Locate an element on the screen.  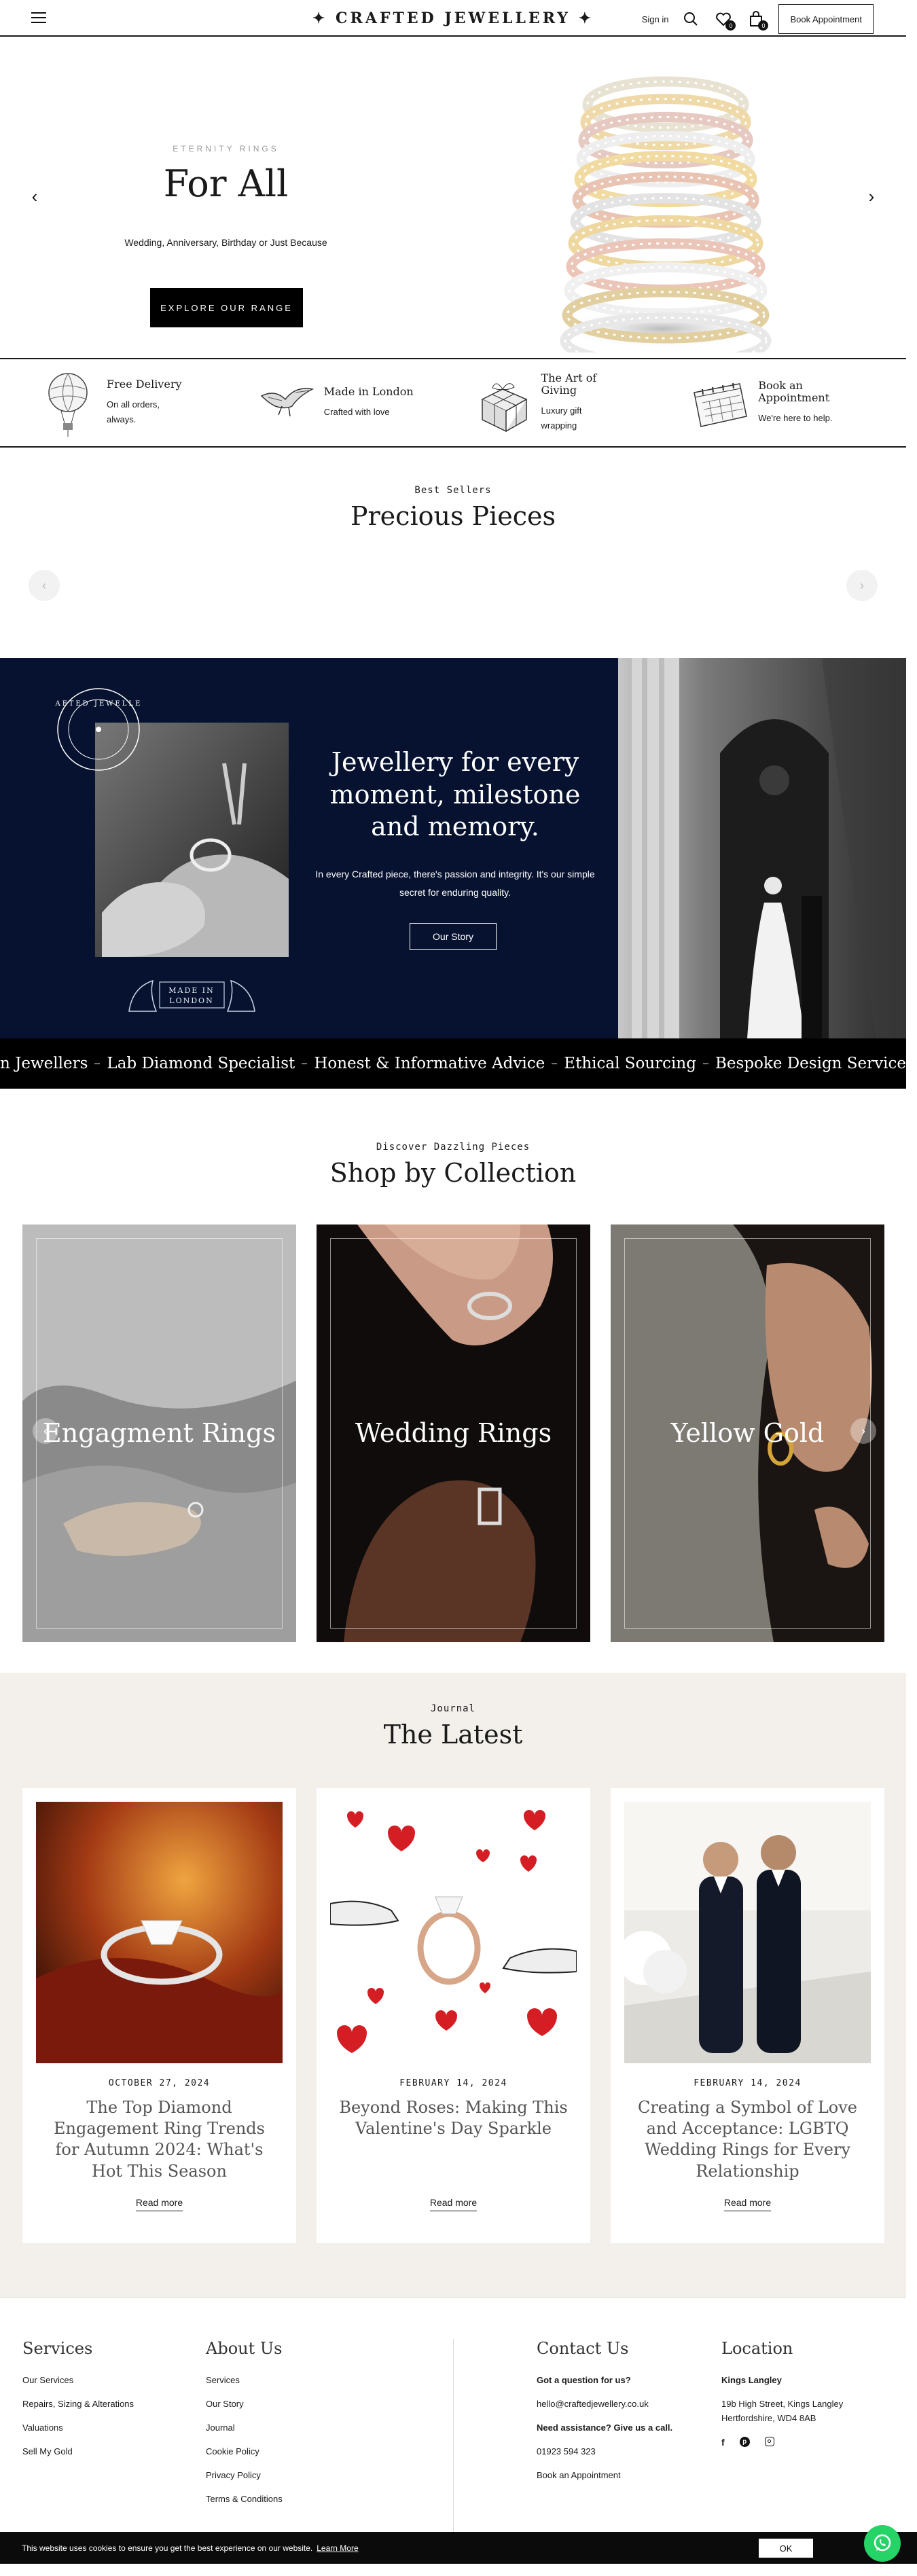
footer-link: Journal is located at coordinates (244, 2428).